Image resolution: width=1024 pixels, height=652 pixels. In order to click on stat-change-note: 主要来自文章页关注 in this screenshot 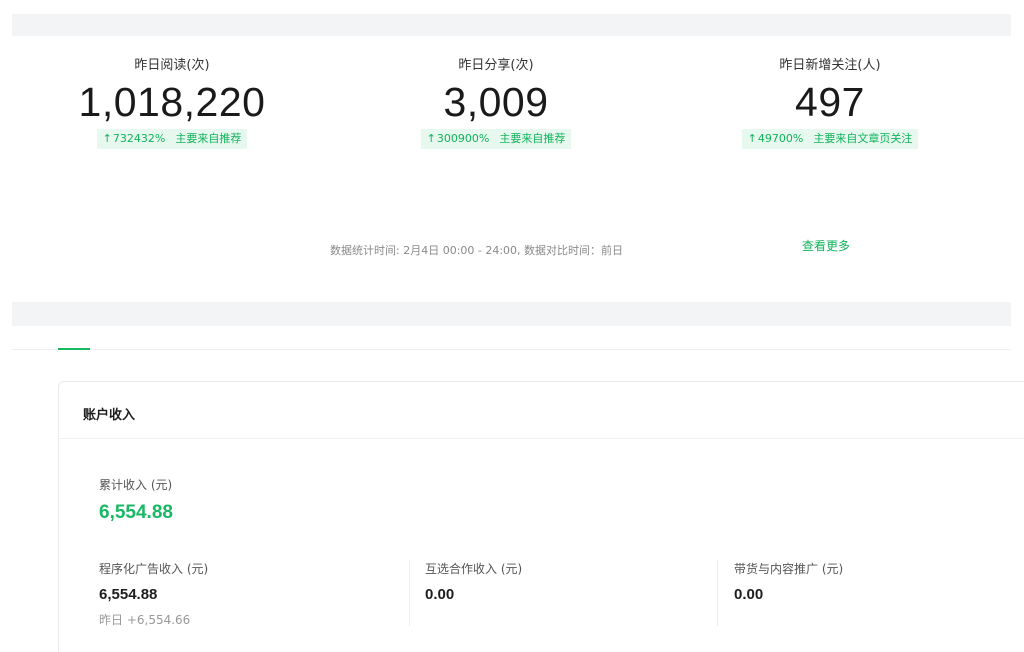, I will do `click(863, 138)`.